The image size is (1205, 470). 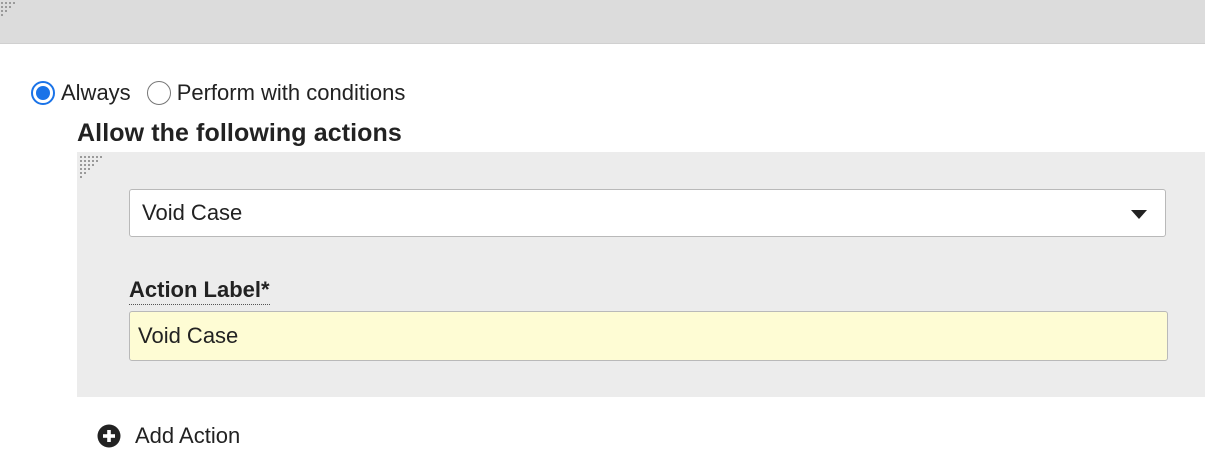 What do you see at coordinates (648, 336) in the screenshot?
I see `action-label-input` at bounding box center [648, 336].